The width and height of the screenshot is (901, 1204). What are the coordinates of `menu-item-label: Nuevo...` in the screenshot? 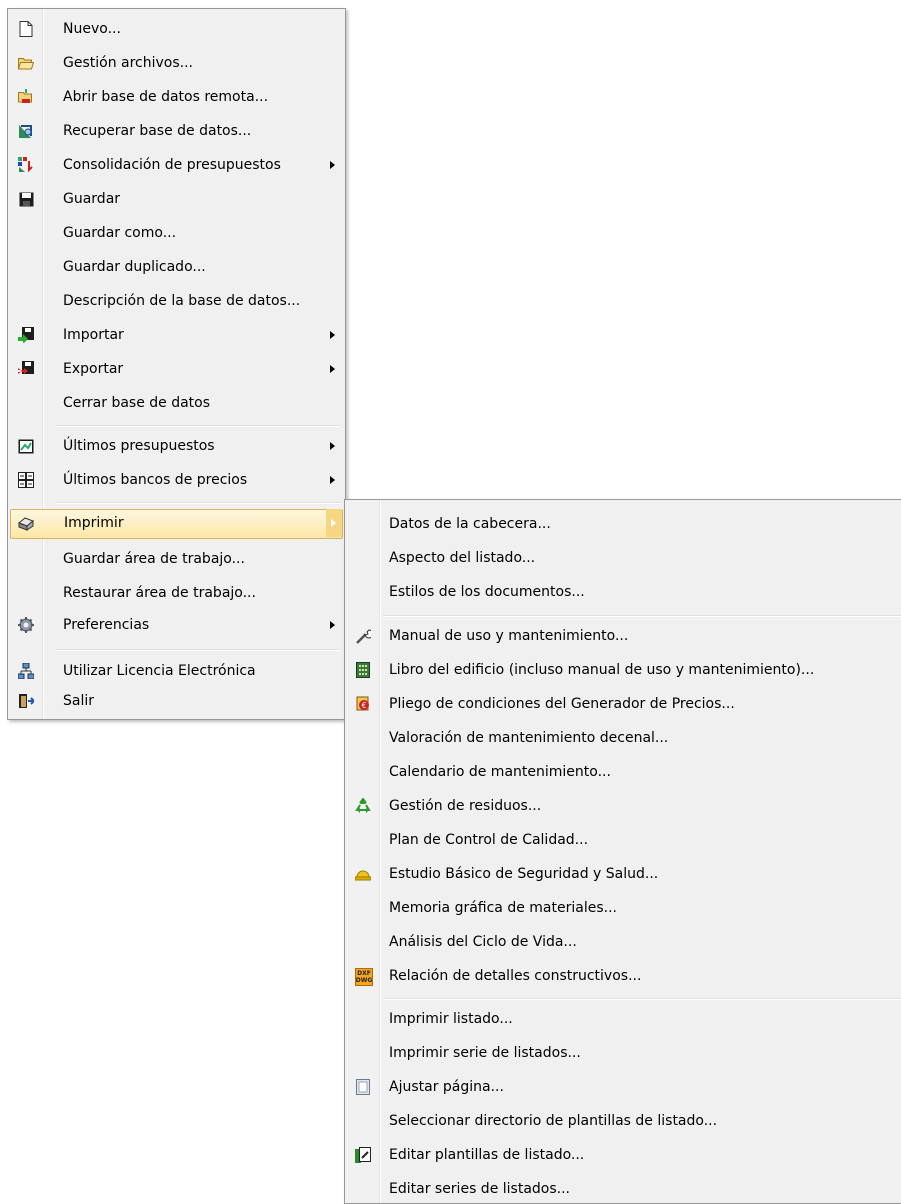 It's located at (92, 29).